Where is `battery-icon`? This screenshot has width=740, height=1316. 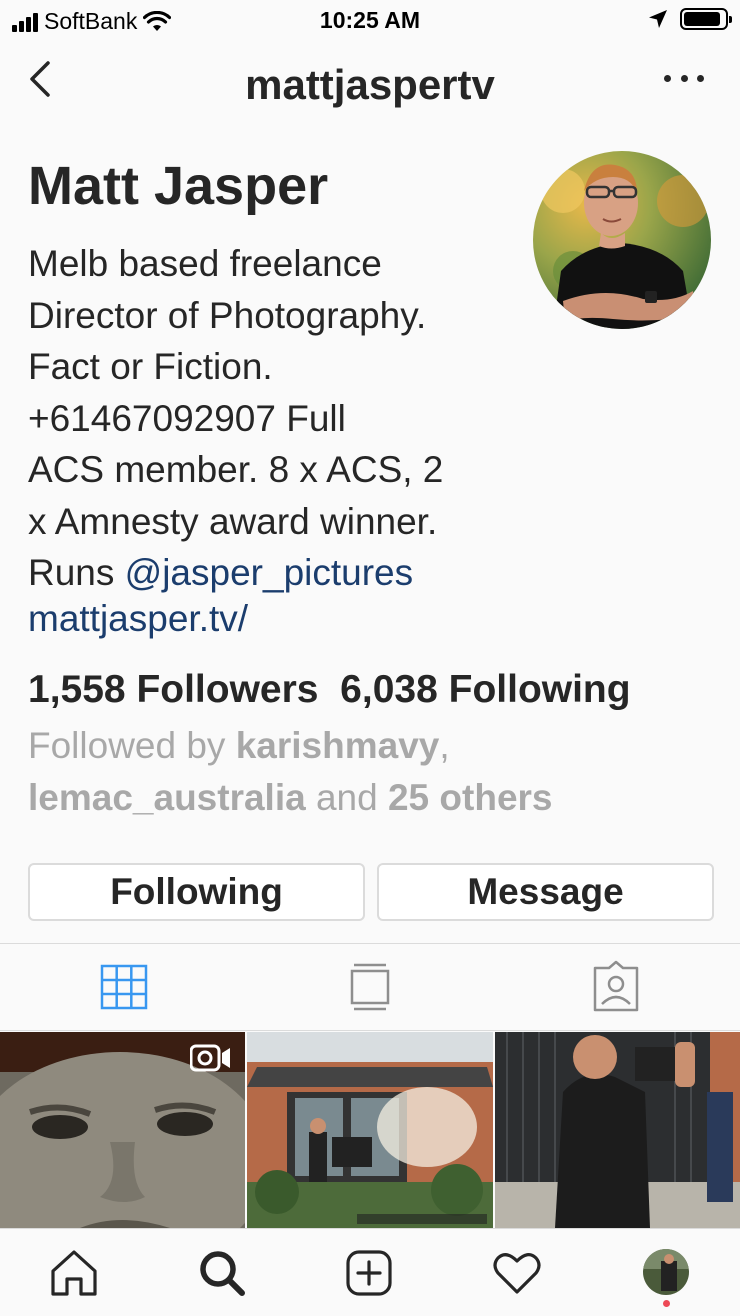
battery-icon is located at coordinates (706, 19).